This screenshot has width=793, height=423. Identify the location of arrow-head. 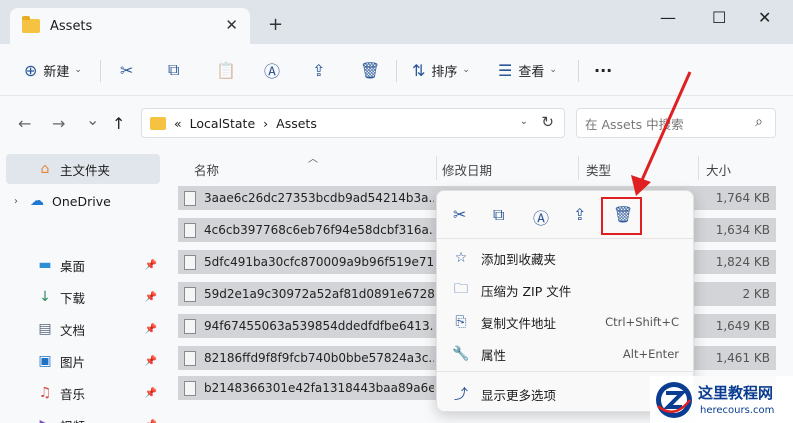
(641, 185).